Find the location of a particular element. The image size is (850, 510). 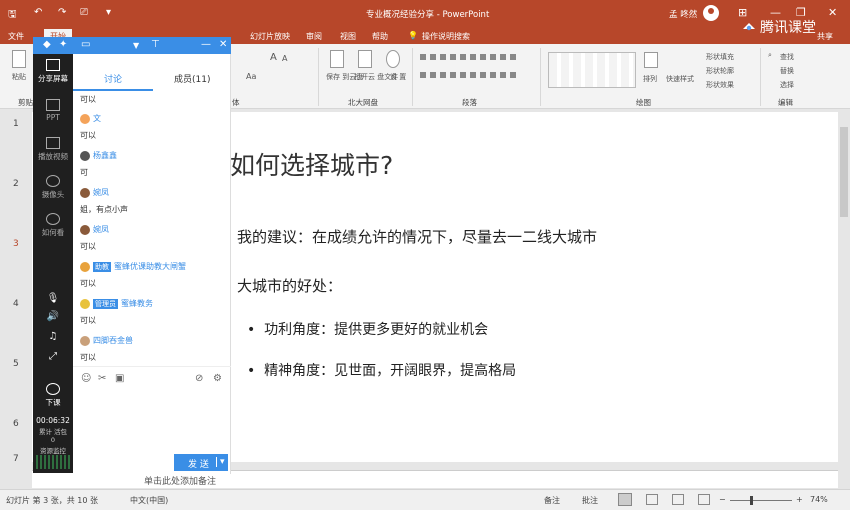

emoji-icon: ☺ is located at coordinates (86, 378).